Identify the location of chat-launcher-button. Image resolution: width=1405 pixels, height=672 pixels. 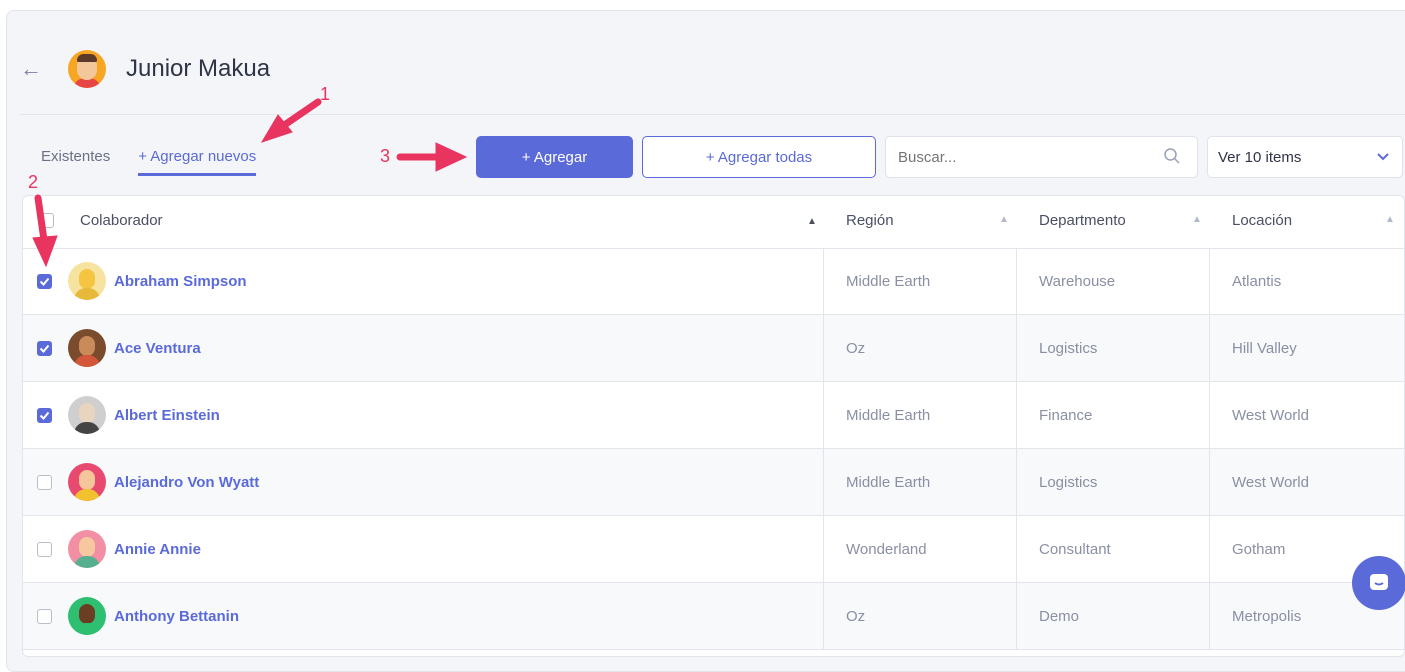
(1378, 583).